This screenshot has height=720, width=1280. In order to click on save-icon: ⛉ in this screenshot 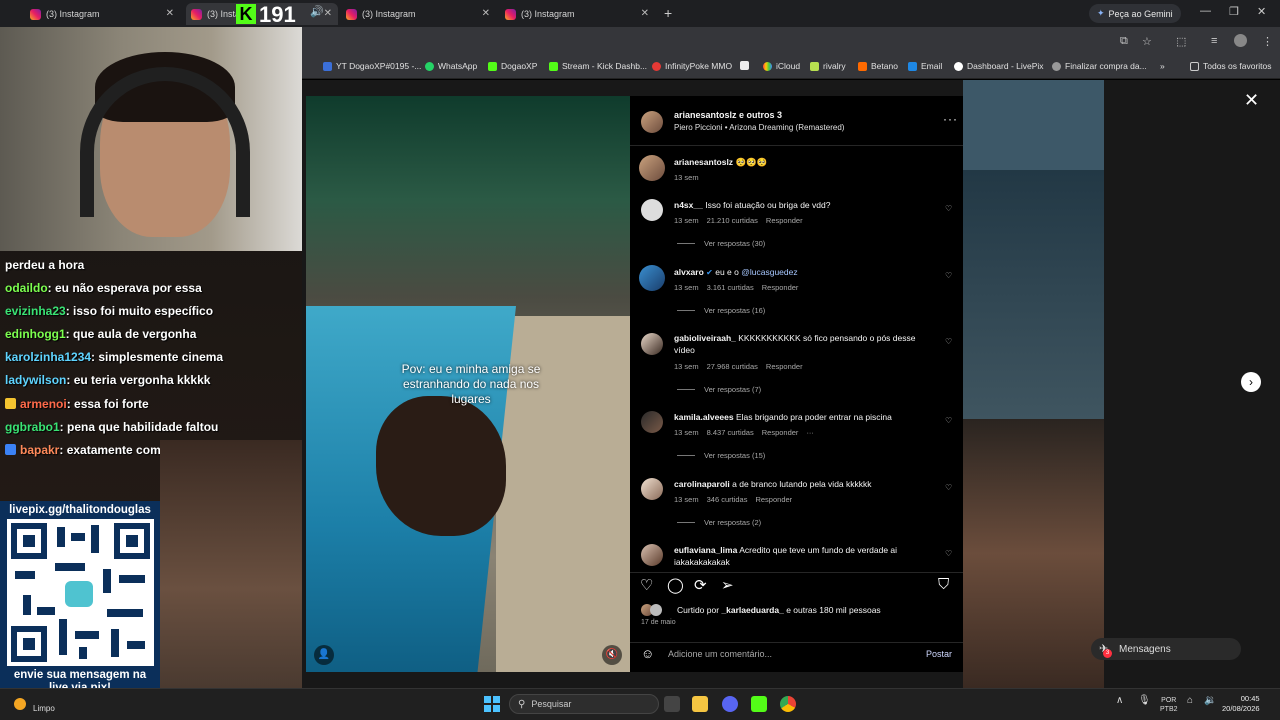, I will do `click(943, 584)`.